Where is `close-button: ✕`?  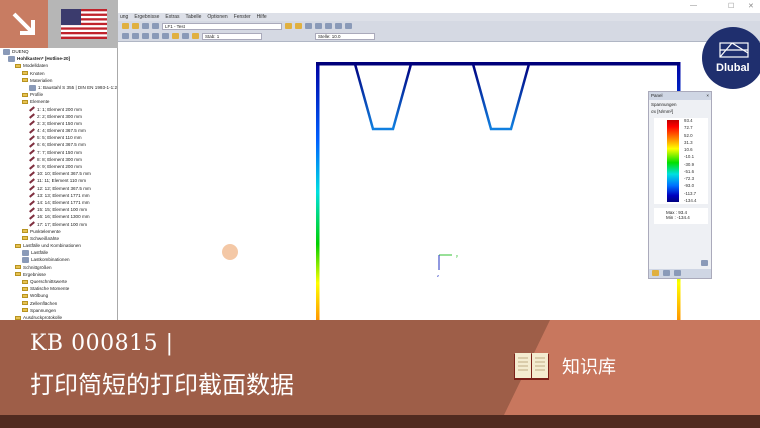 close-button: ✕ is located at coordinates (751, 6).